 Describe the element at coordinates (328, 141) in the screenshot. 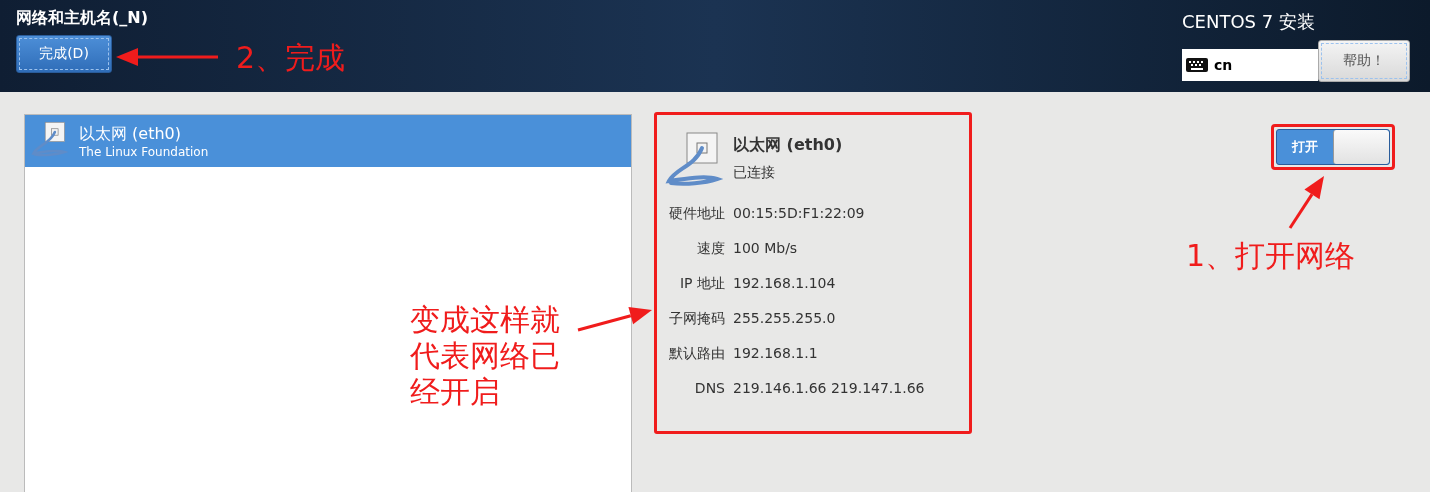

I see `device-list-item: 以太网 (eth0) The Linux Foundation` at that location.